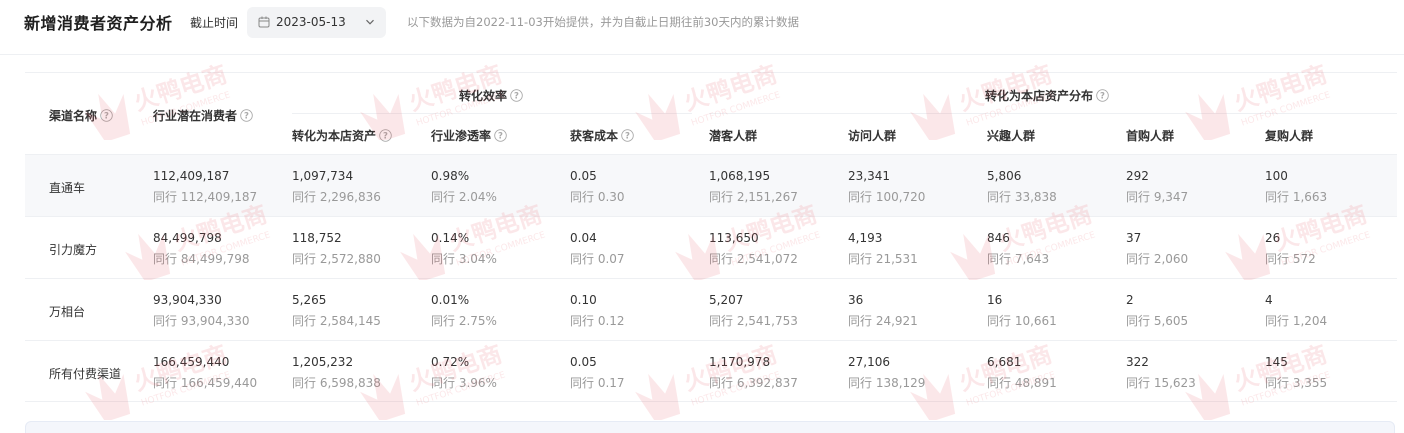 The height and width of the screenshot is (433, 1404). Describe the element at coordinates (753, 383) in the screenshot. I see `cell-peer-value: 同行 6,392,837` at that location.